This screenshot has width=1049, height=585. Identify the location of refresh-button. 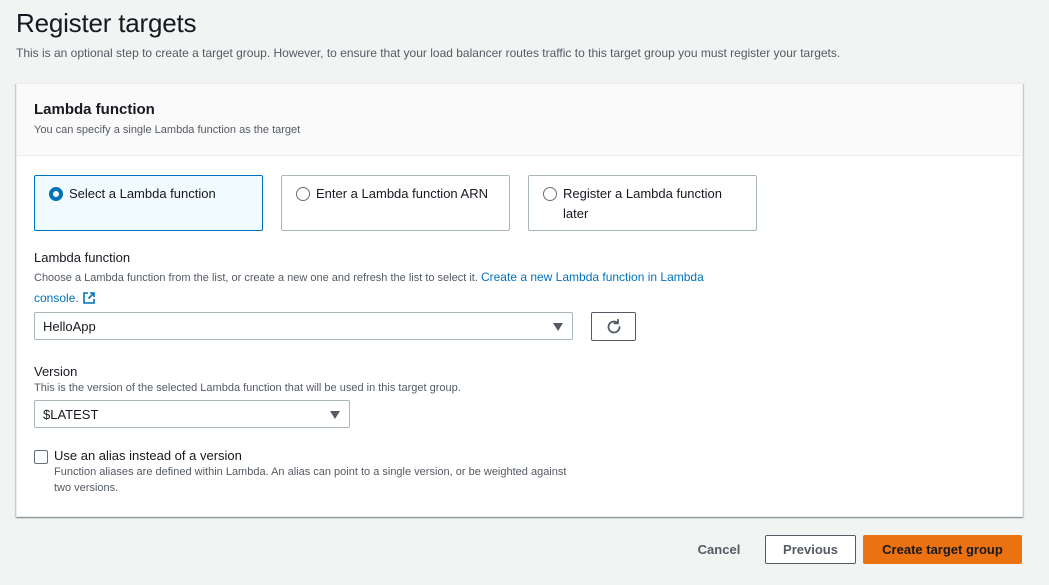
(613, 326).